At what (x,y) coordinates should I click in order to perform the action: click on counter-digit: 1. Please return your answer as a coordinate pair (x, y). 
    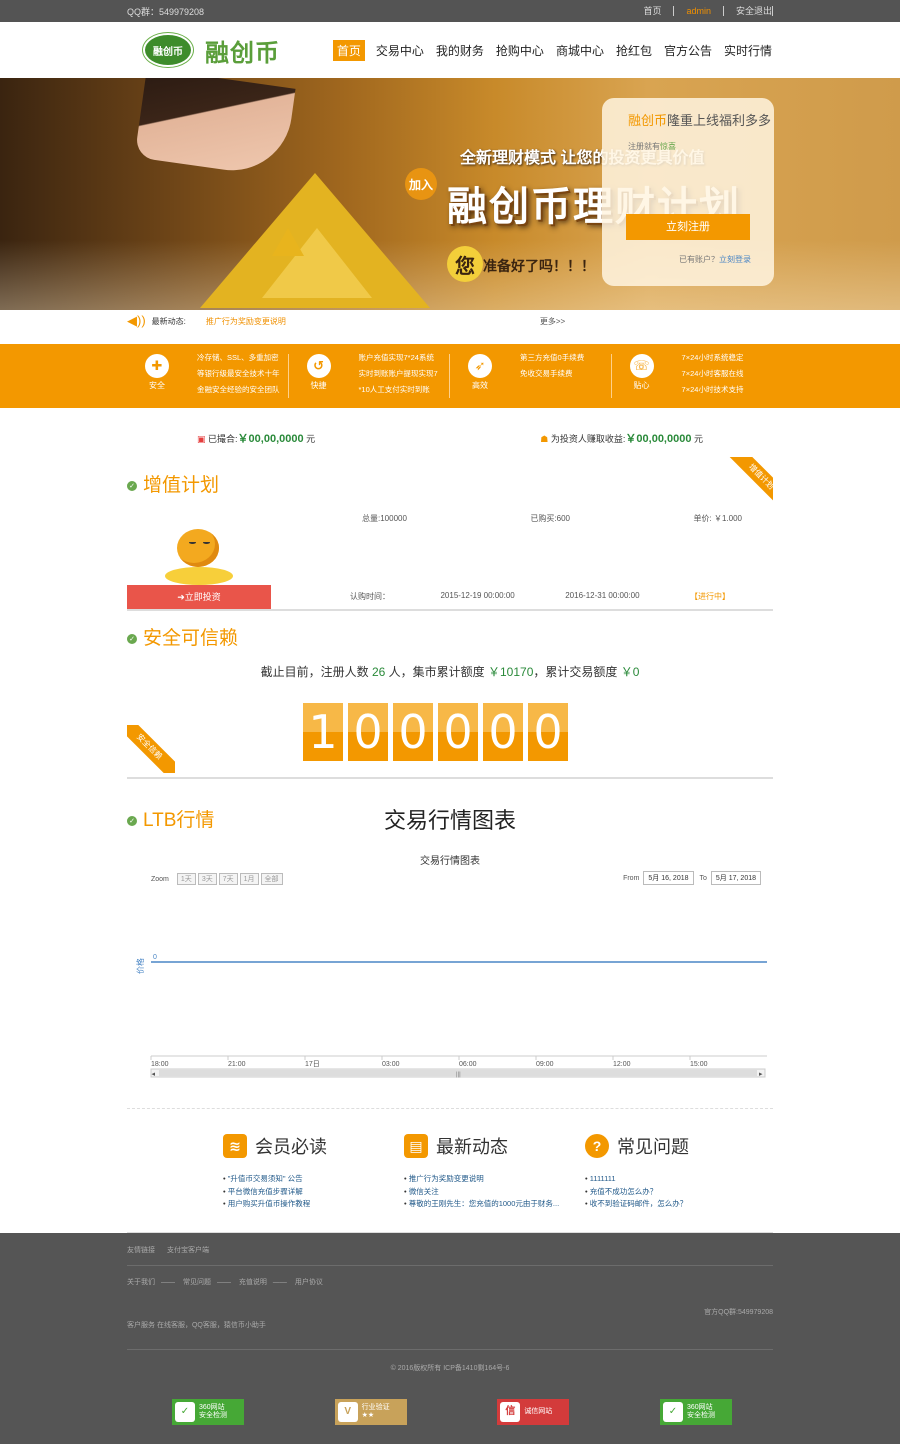
    Looking at the image, I should click on (323, 732).